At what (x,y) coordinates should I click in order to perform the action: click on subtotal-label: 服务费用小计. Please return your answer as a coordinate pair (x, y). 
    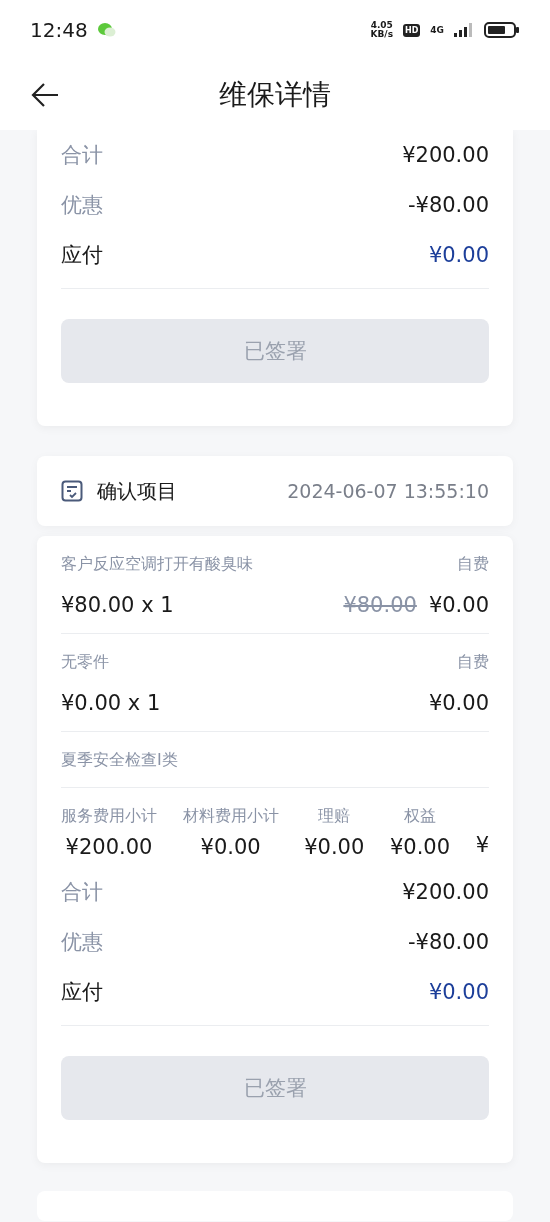
    Looking at the image, I should click on (109, 816).